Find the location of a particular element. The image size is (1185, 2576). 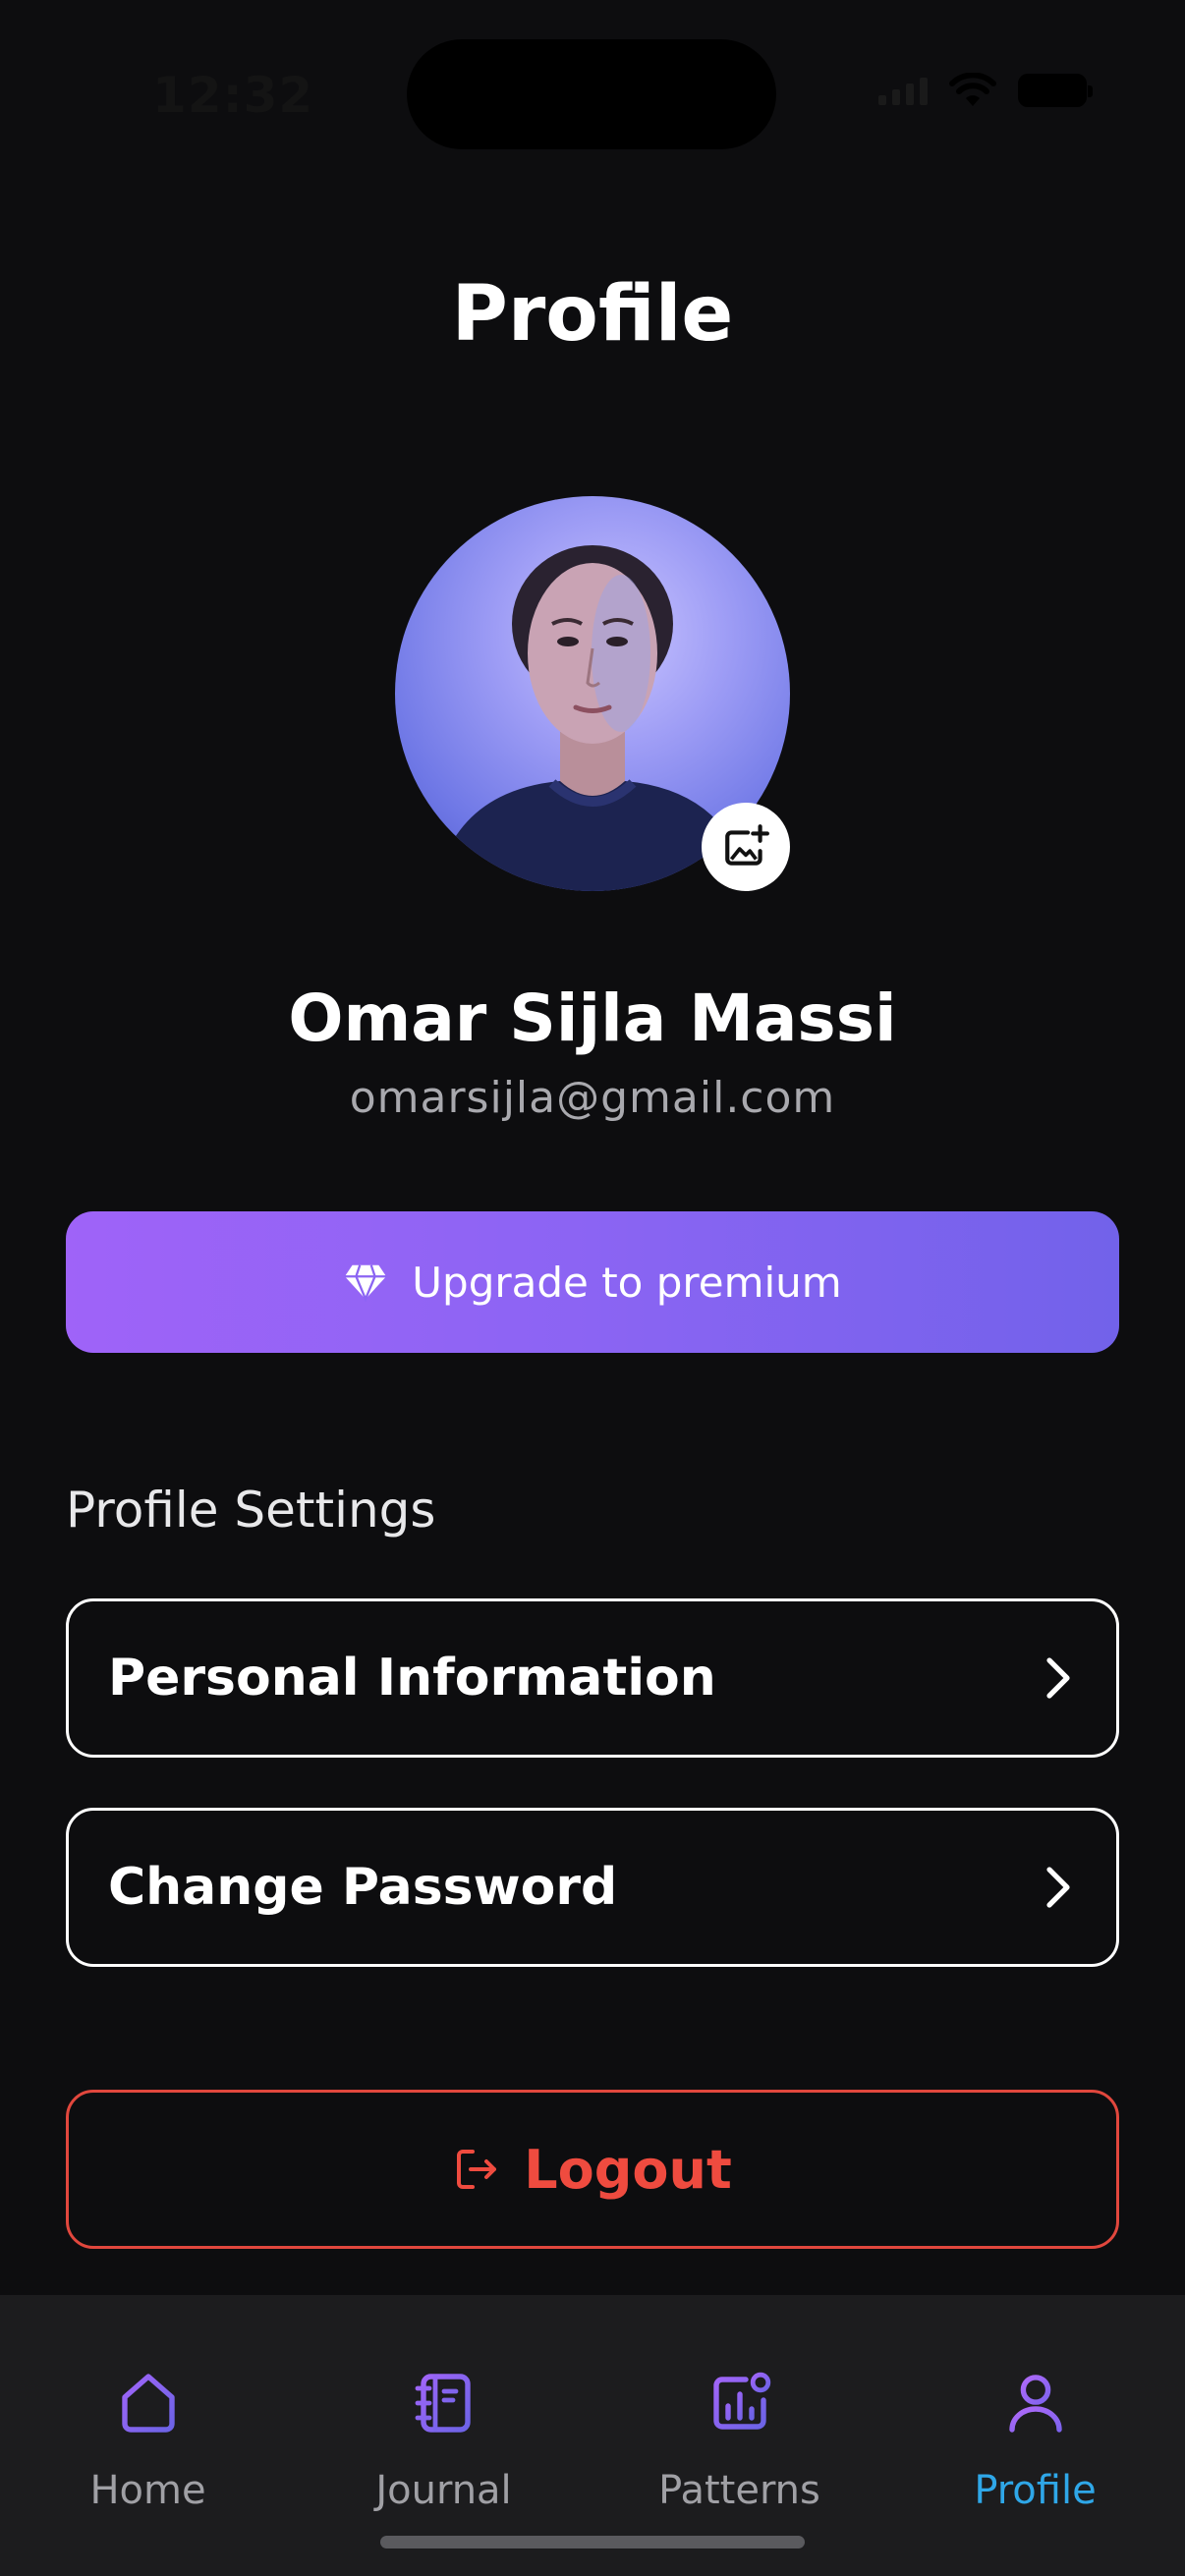

profile-settings-title: Profile Settings is located at coordinates (251, 1510).